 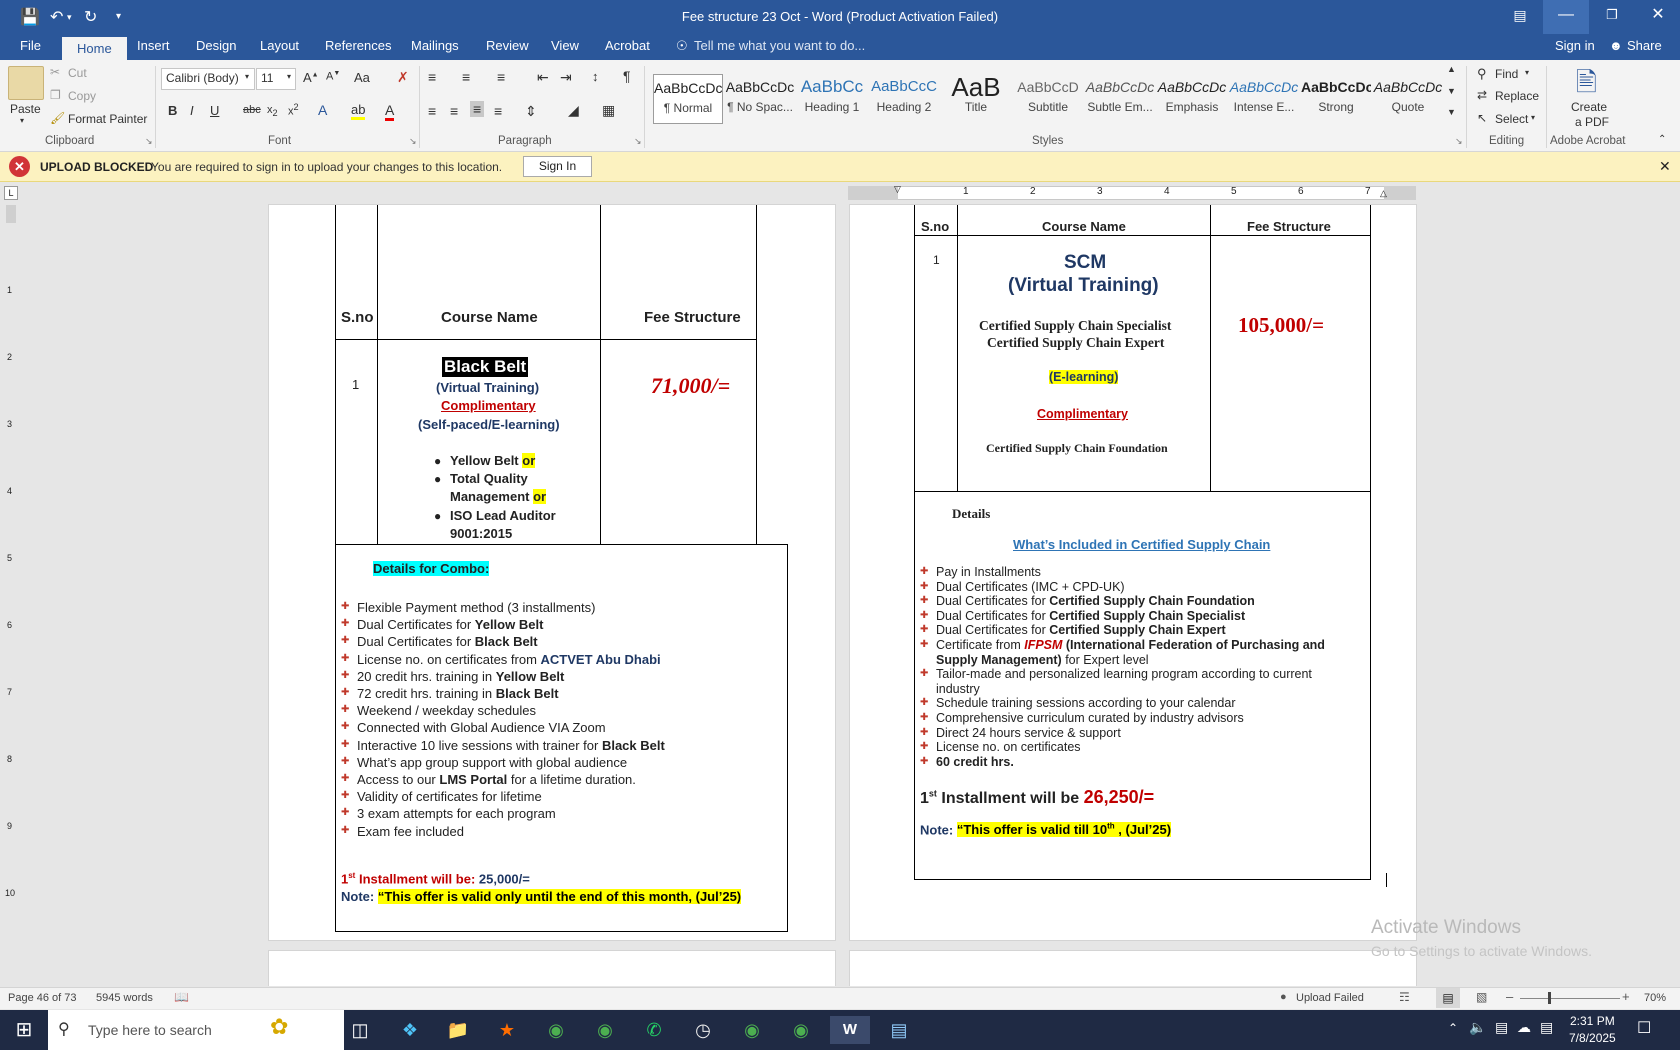 What do you see at coordinates (149, 141) in the screenshot?
I see `clipboard-launcher-icon: ↘` at bounding box center [149, 141].